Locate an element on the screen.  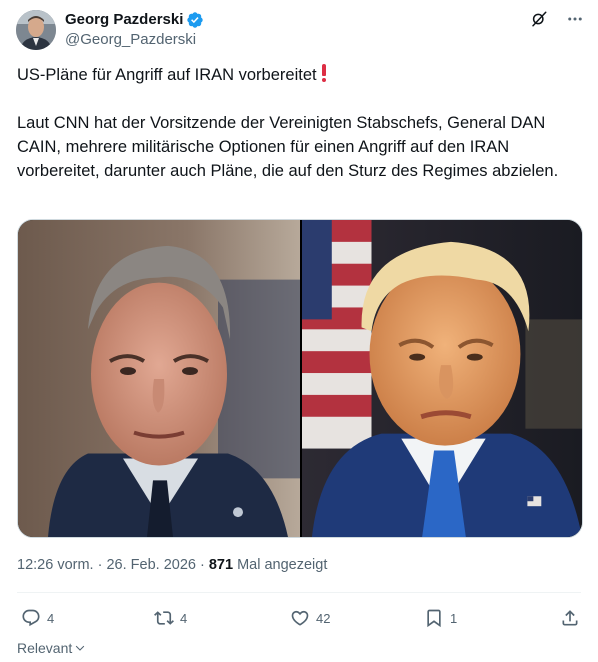
tweet-header: Georg Pazderski @Georg_Pazderski is located at coordinates (300, 30).